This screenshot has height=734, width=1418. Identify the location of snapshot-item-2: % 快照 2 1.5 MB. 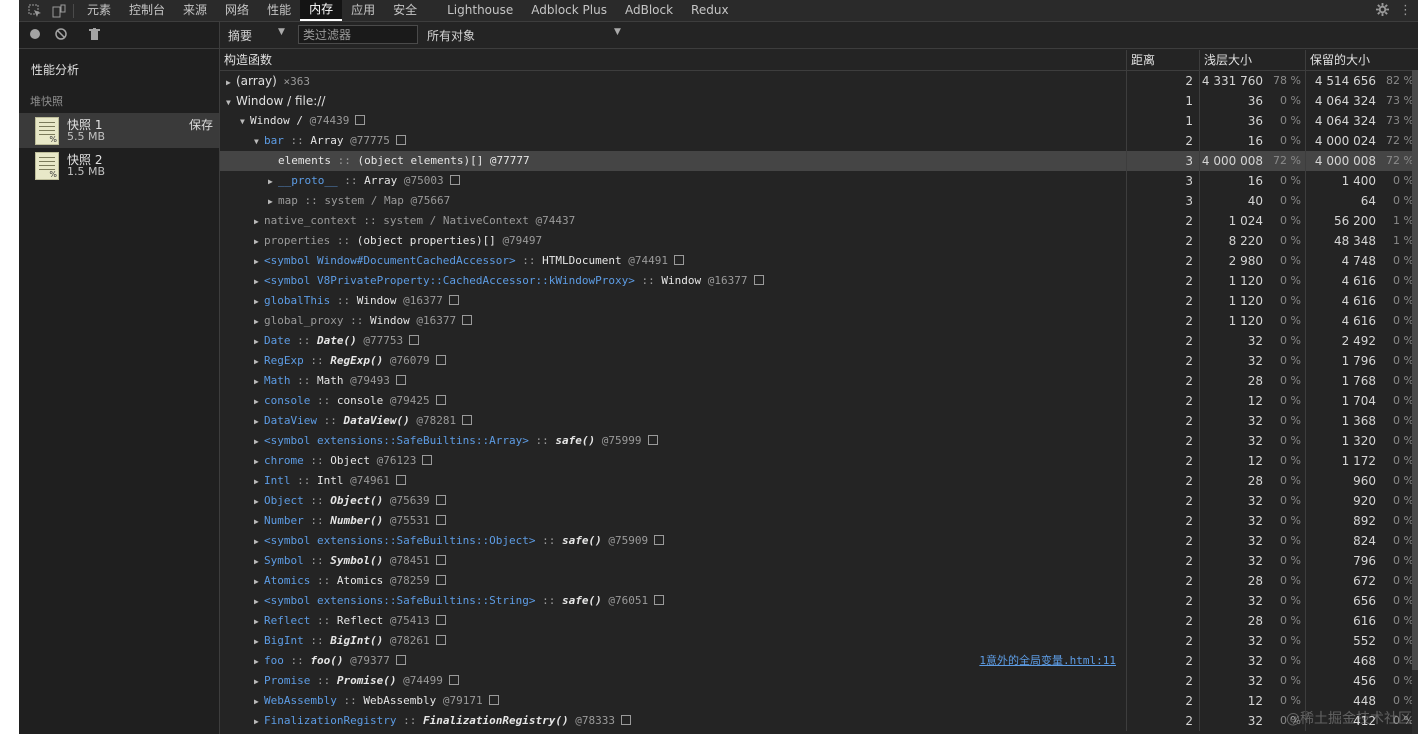
(119, 165).